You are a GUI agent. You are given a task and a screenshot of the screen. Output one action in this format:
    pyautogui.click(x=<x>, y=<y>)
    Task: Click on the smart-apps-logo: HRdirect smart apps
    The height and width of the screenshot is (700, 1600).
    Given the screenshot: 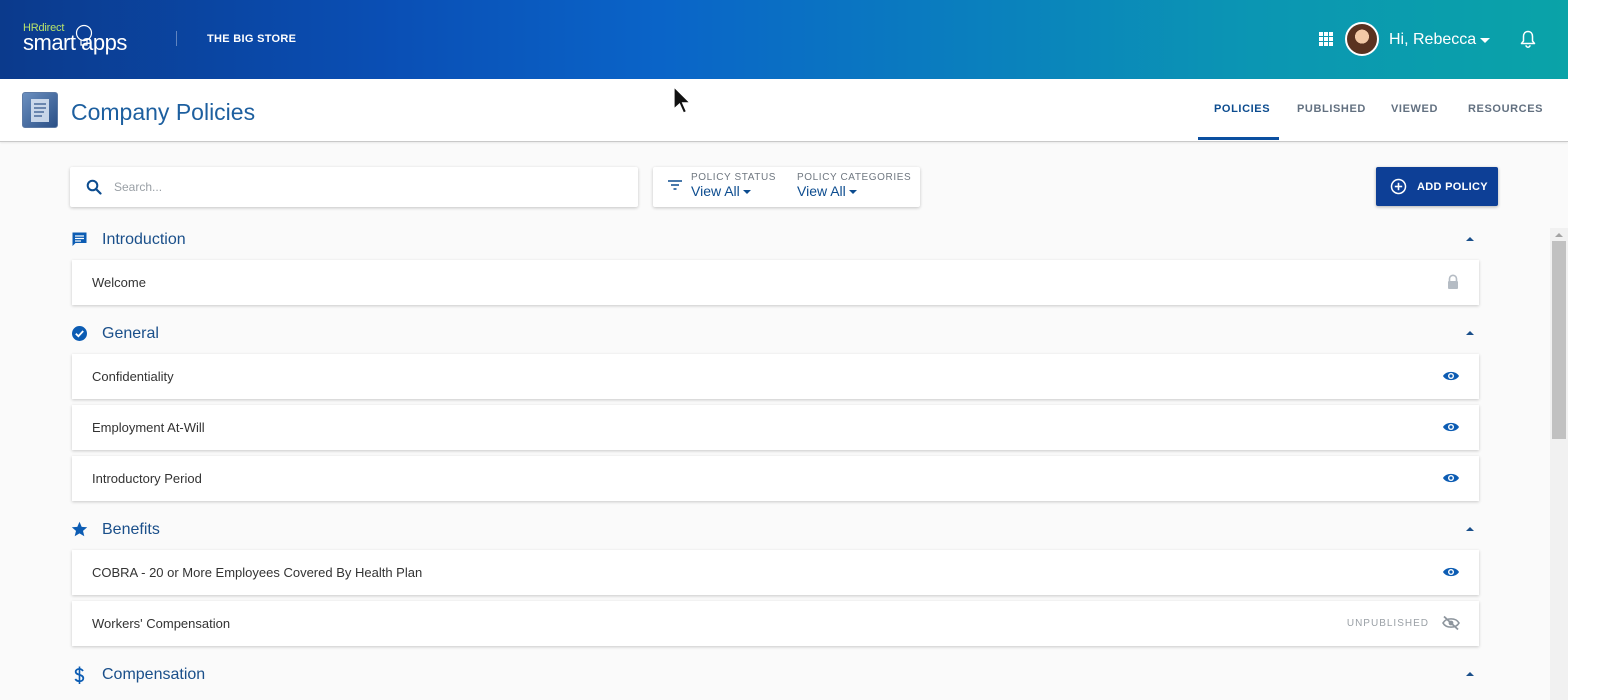 What is the action you would take?
    pyautogui.click(x=88, y=40)
    